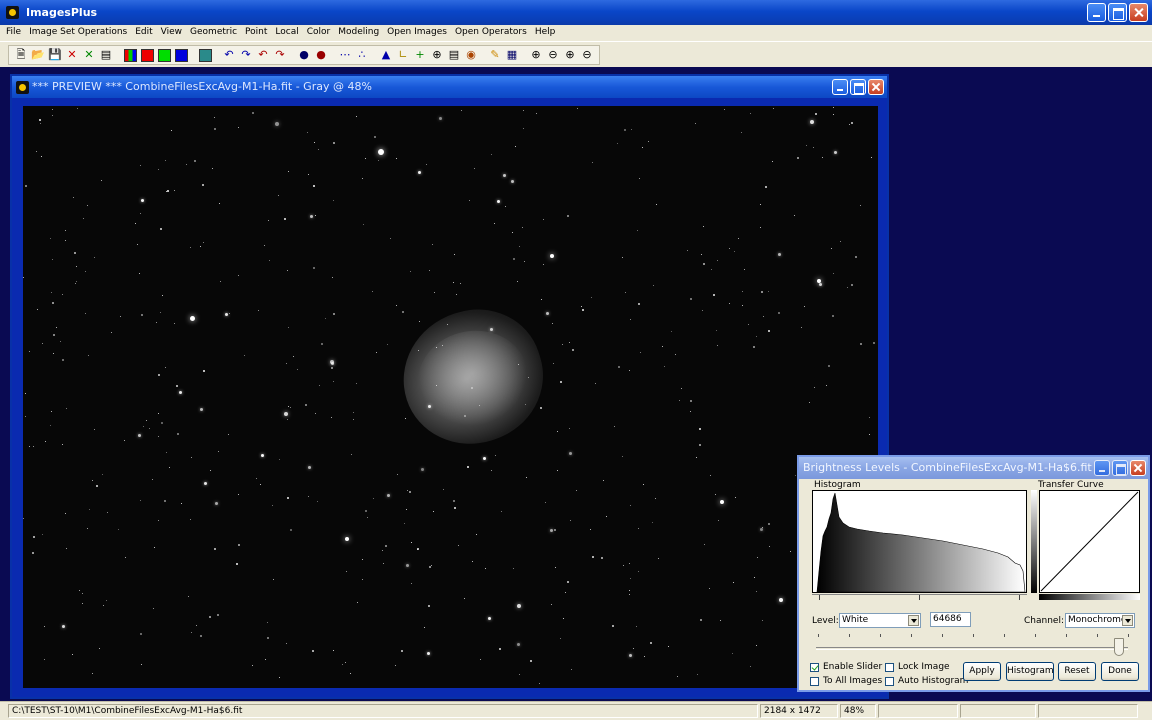 The image size is (1152, 720). Describe the element at coordinates (286, 32) in the screenshot. I see `menu-local: Local` at that location.